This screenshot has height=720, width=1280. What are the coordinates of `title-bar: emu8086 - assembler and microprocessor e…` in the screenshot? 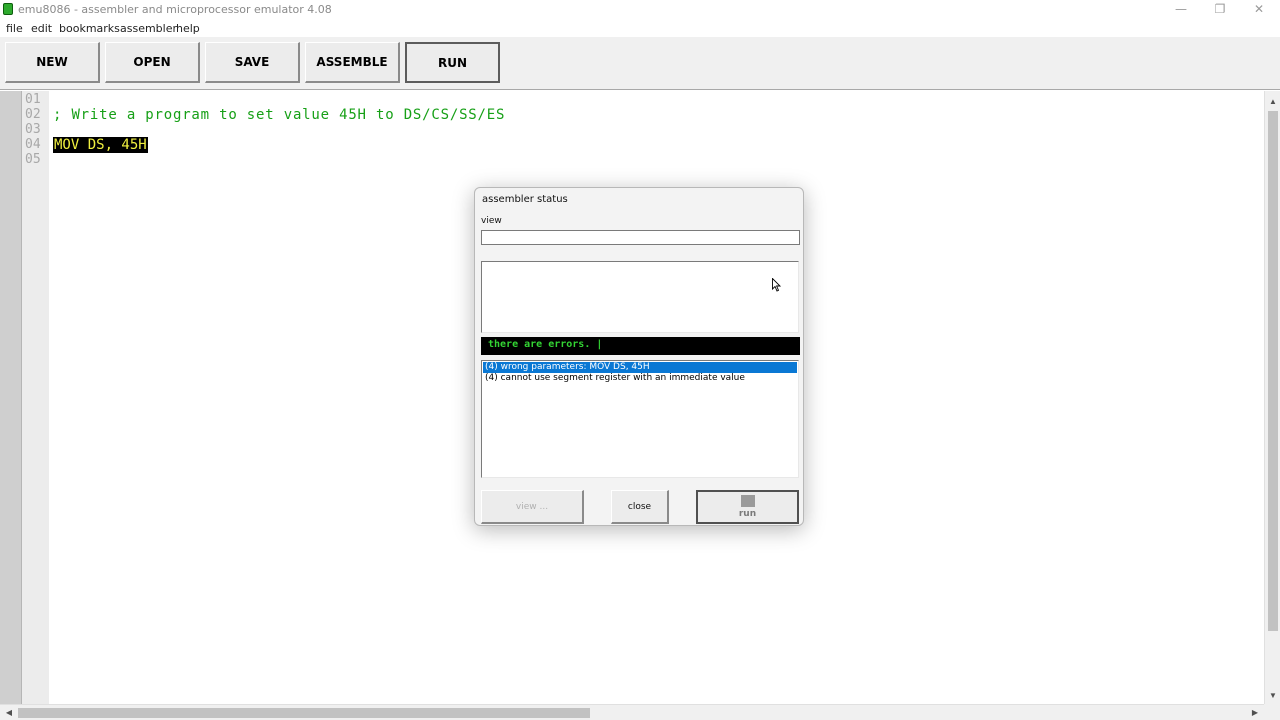 It's located at (640, 10).